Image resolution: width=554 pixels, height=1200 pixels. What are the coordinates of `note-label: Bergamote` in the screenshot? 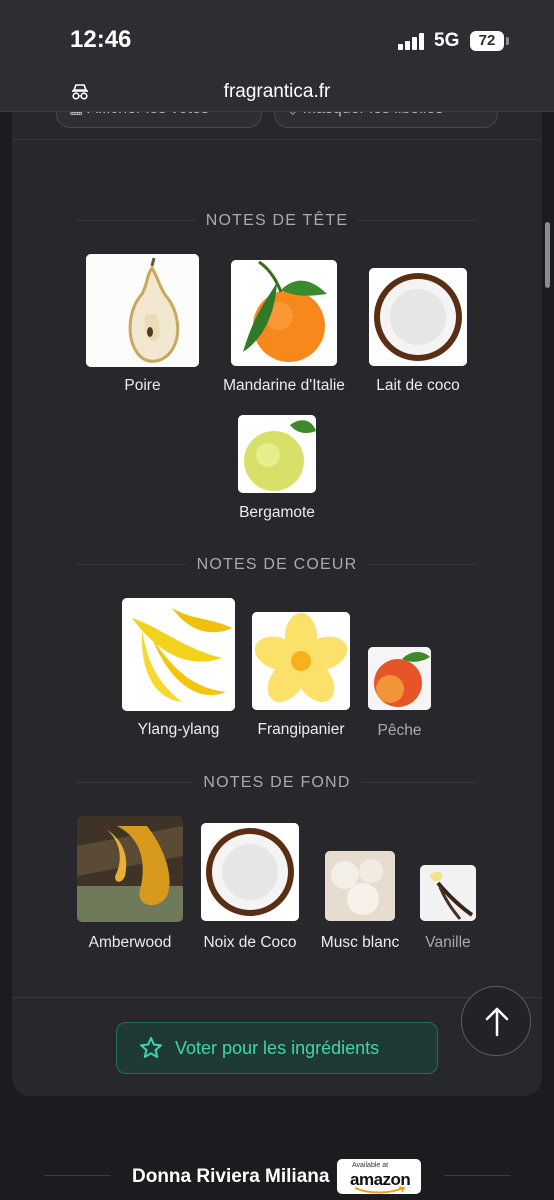 It's located at (277, 512).